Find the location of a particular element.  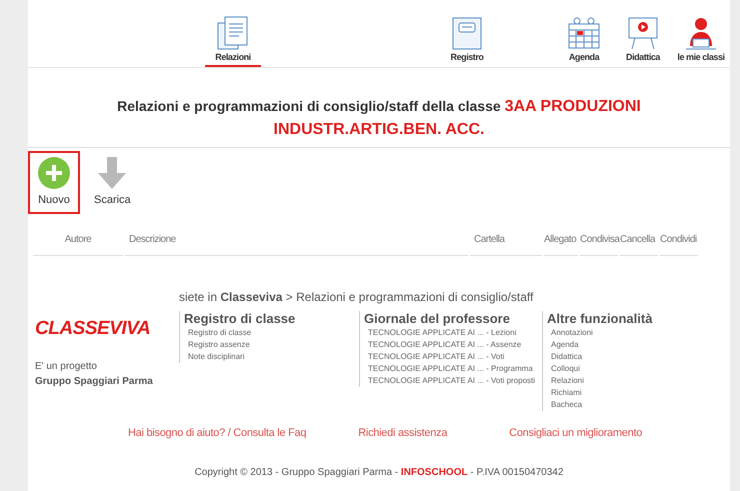

toolbar-button: Nuovo is located at coordinates (54, 182).